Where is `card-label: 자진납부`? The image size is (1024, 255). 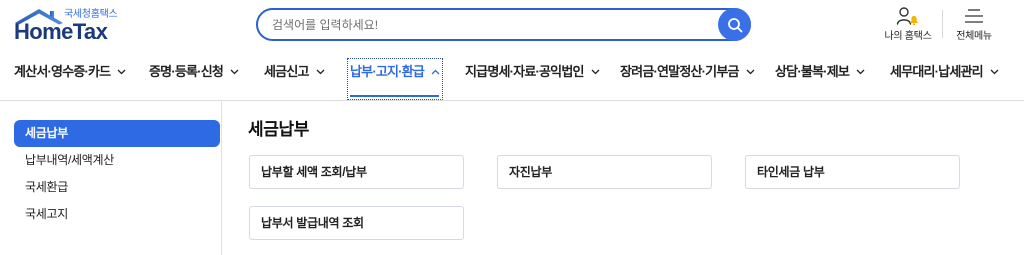 card-label: 자진납부 is located at coordinates (530, 172).